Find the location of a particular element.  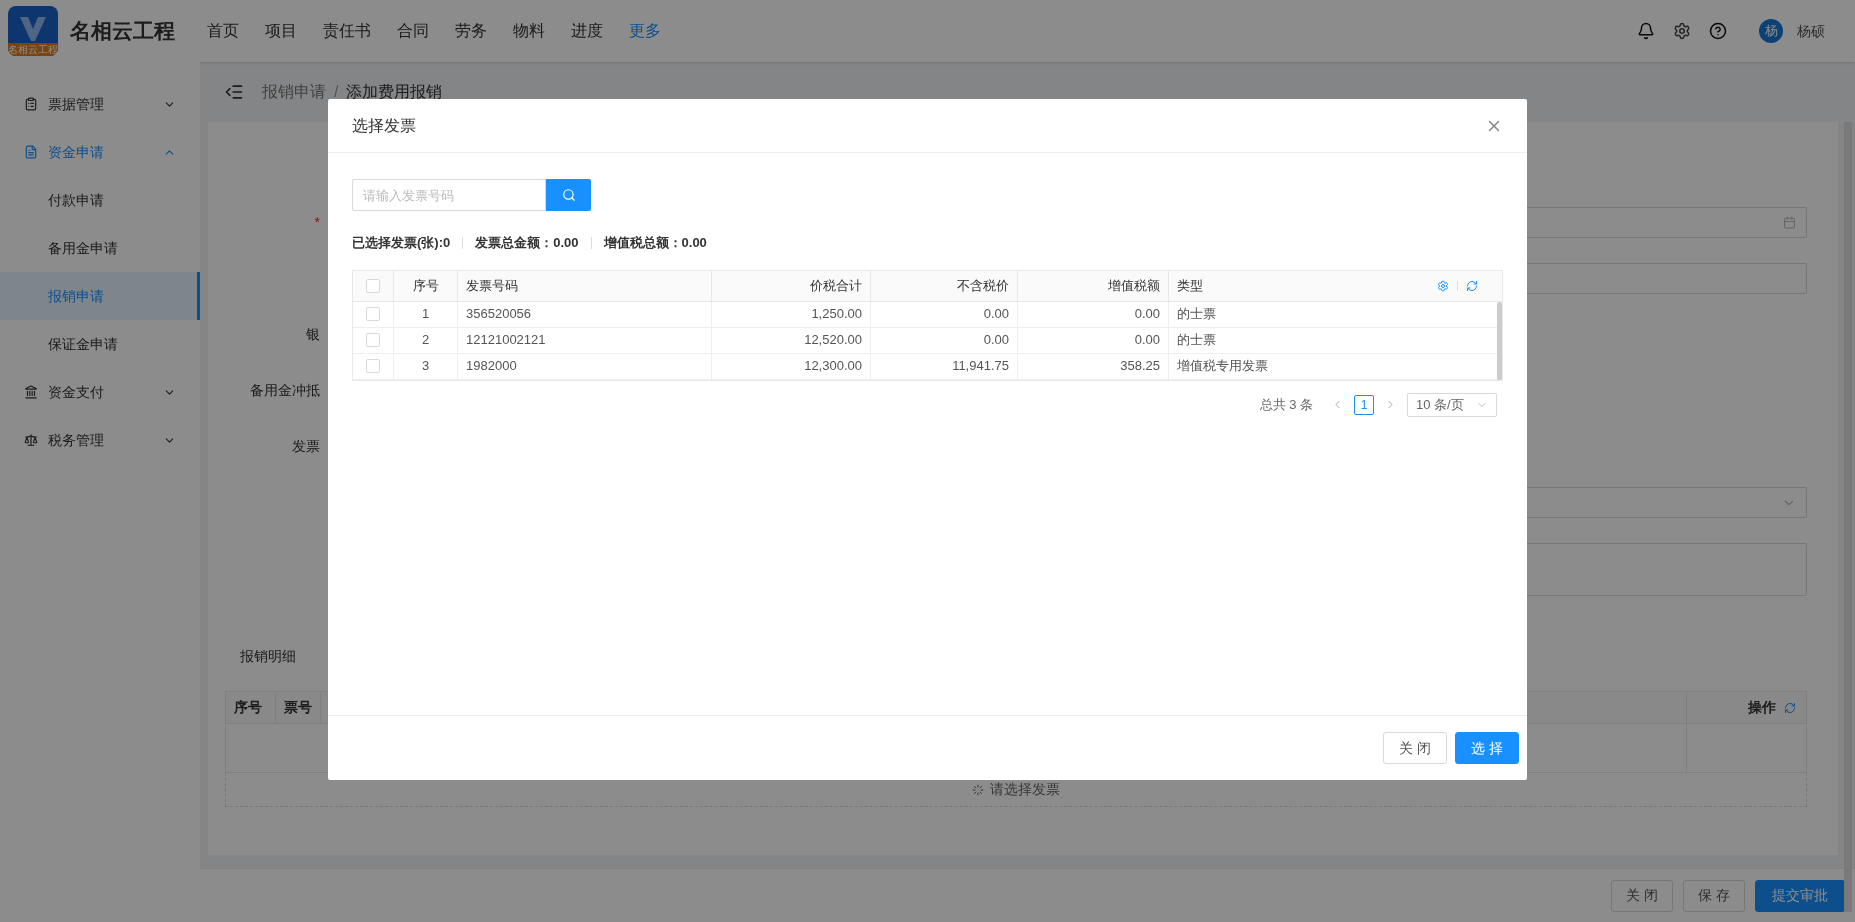

sidebar-group: 税务管理 is located at coordinates (100, 440).